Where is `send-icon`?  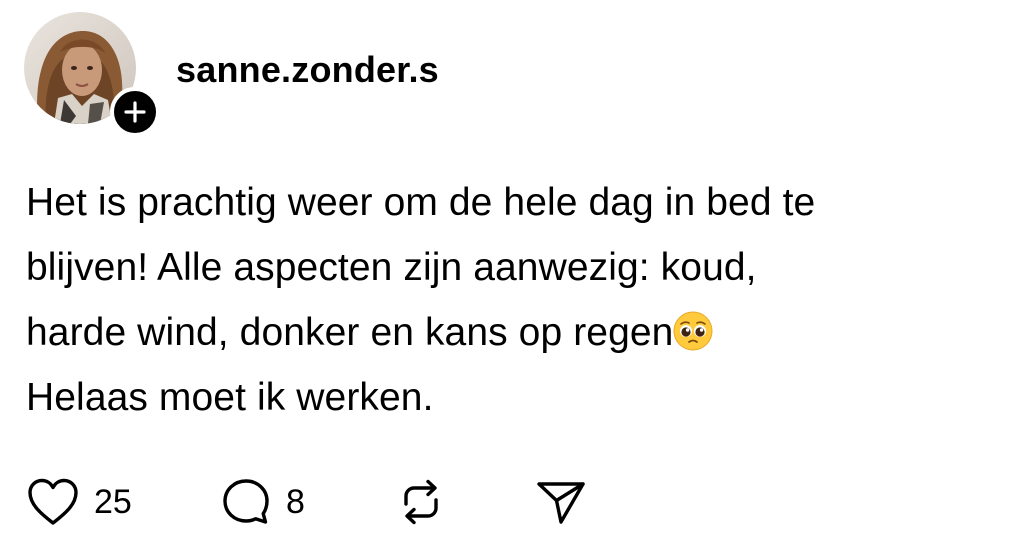 send-icon is located at coordinates (561, 503).